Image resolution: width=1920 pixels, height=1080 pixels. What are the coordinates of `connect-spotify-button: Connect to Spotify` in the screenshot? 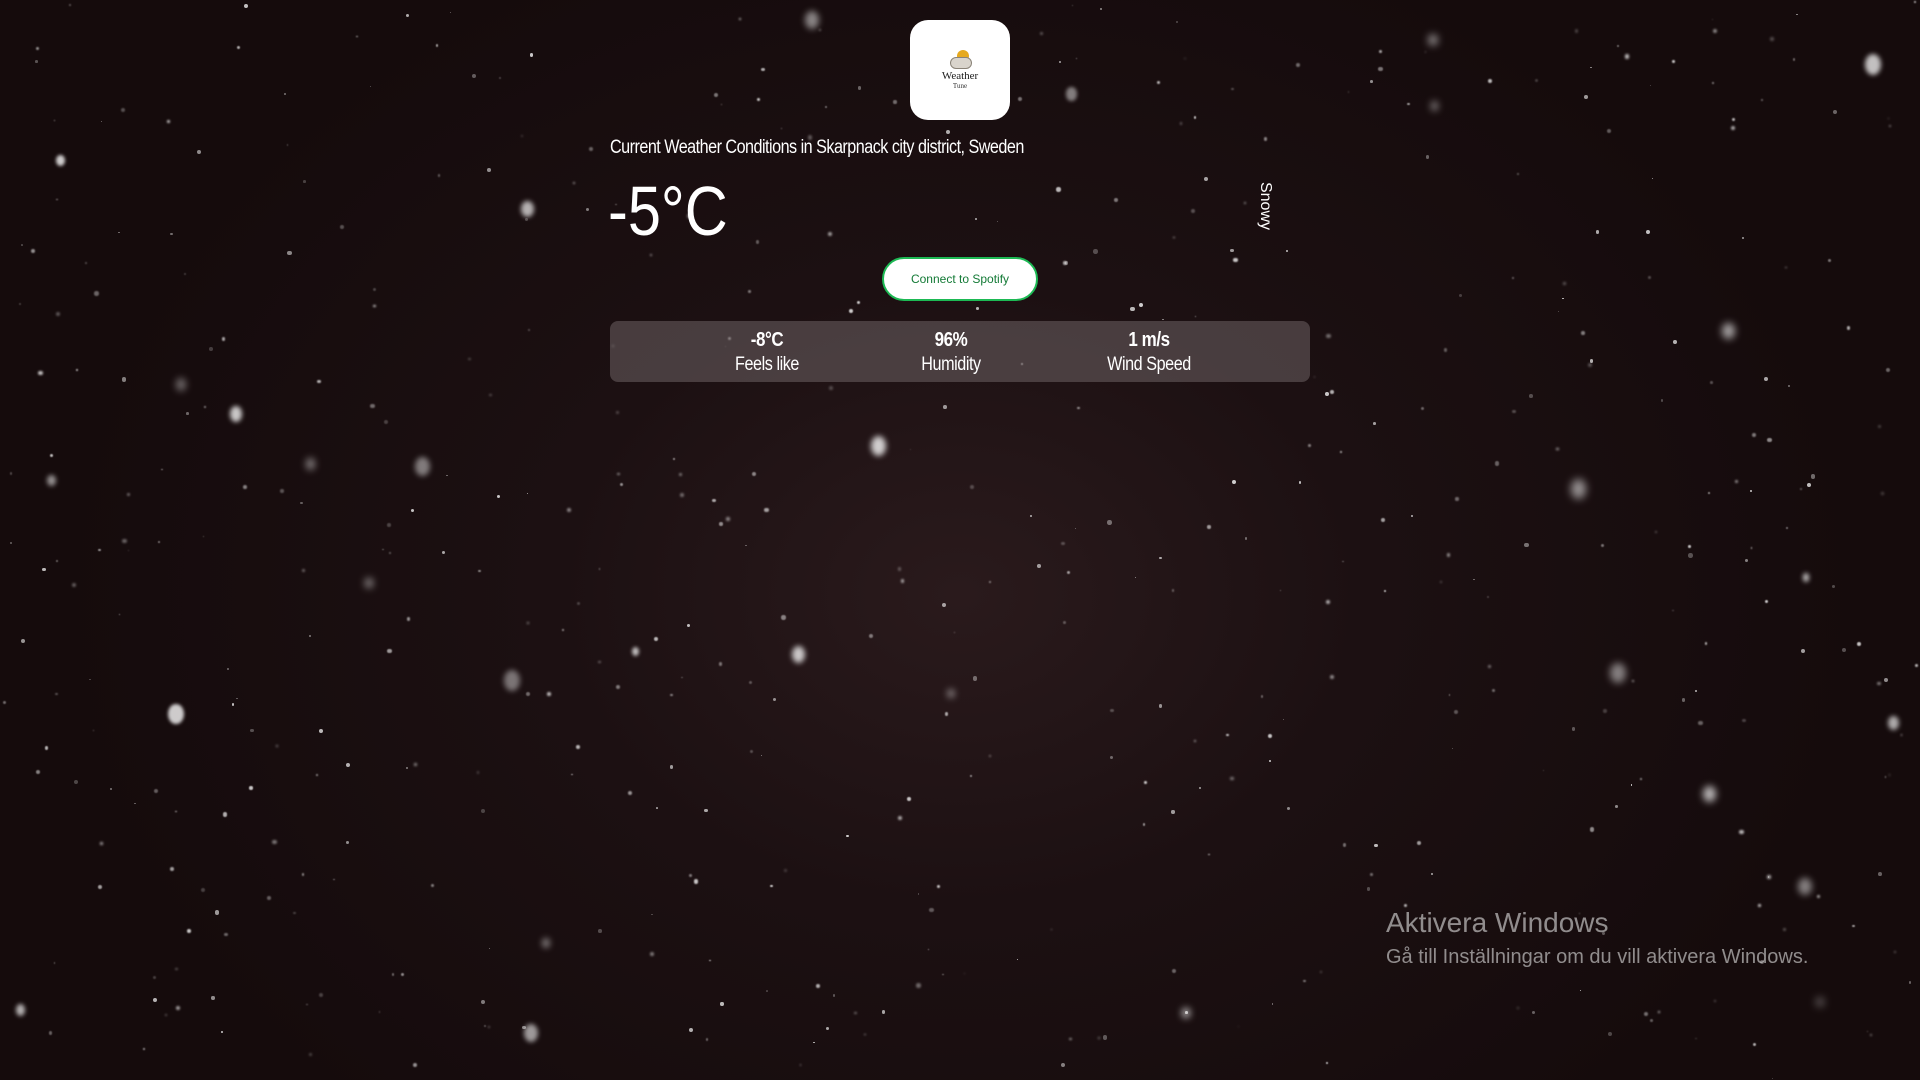 It's located at (960, 279).